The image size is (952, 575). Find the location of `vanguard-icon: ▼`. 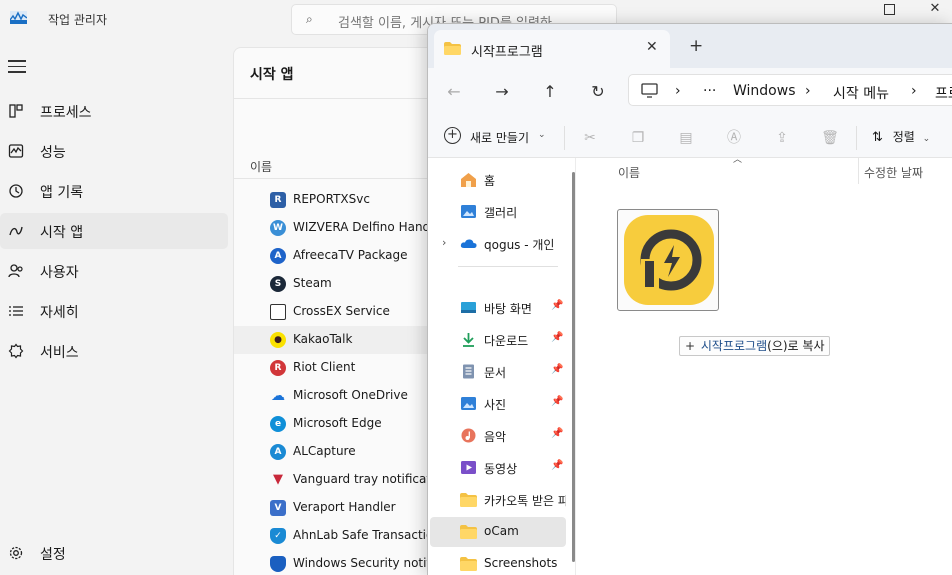

vanguard-icon: ▼ is located at coordinates (278, 479).